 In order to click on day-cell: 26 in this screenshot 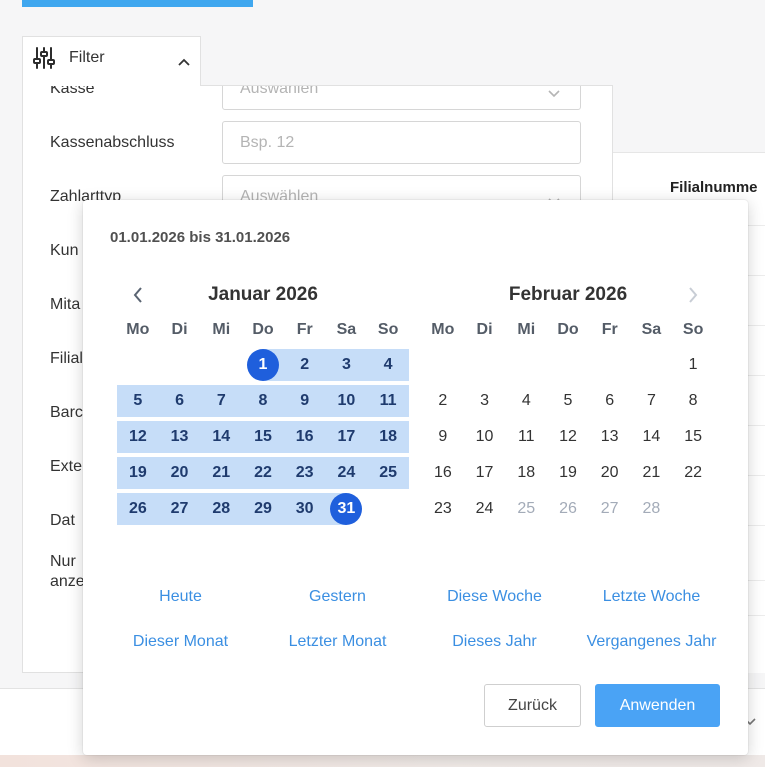, I will do `click(138, 509)`.